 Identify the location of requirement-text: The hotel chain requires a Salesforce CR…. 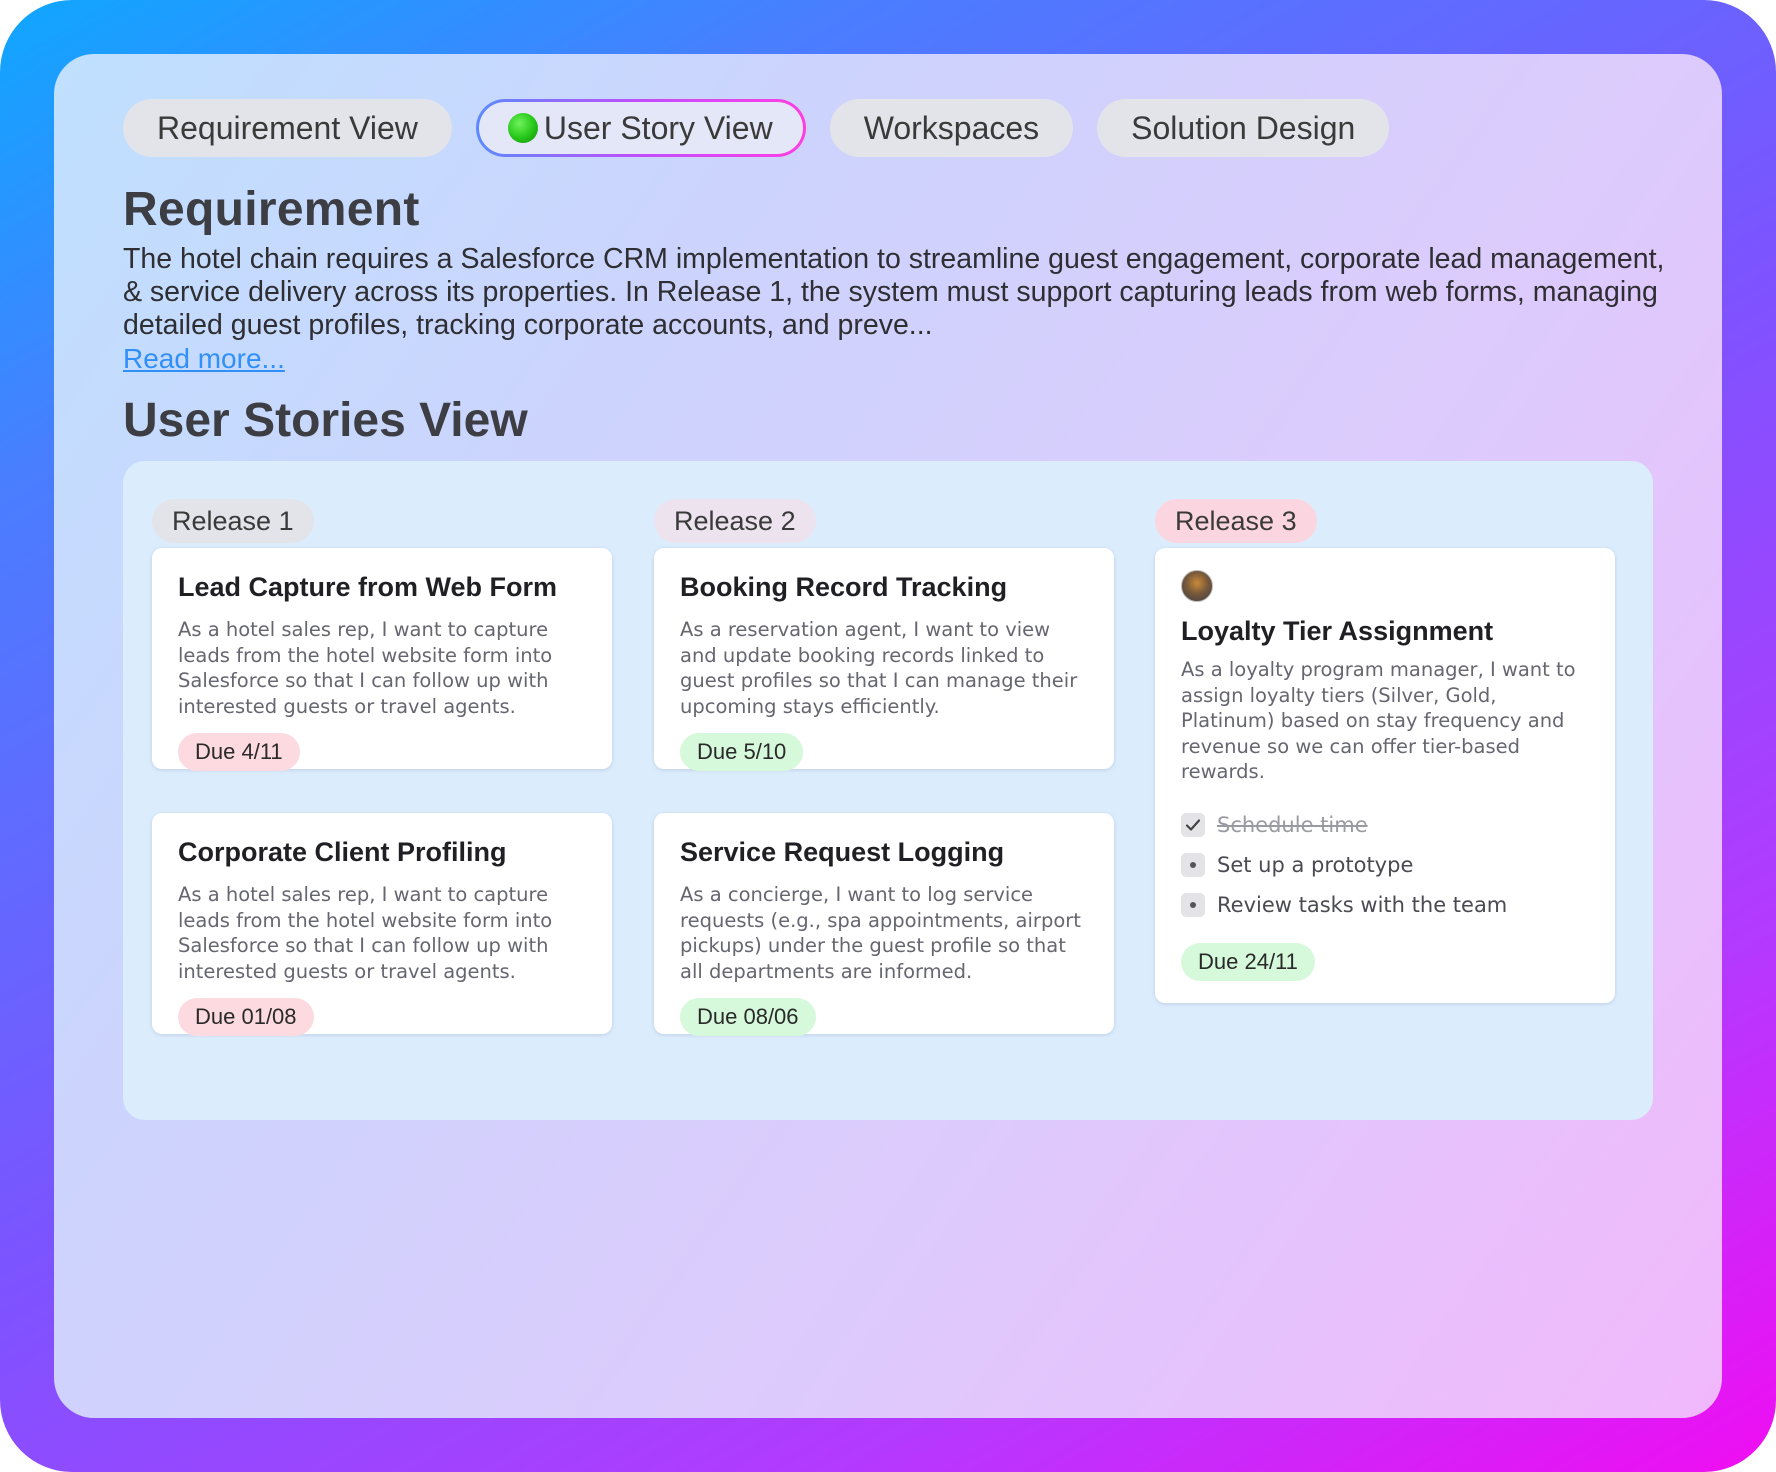
(894, 292).